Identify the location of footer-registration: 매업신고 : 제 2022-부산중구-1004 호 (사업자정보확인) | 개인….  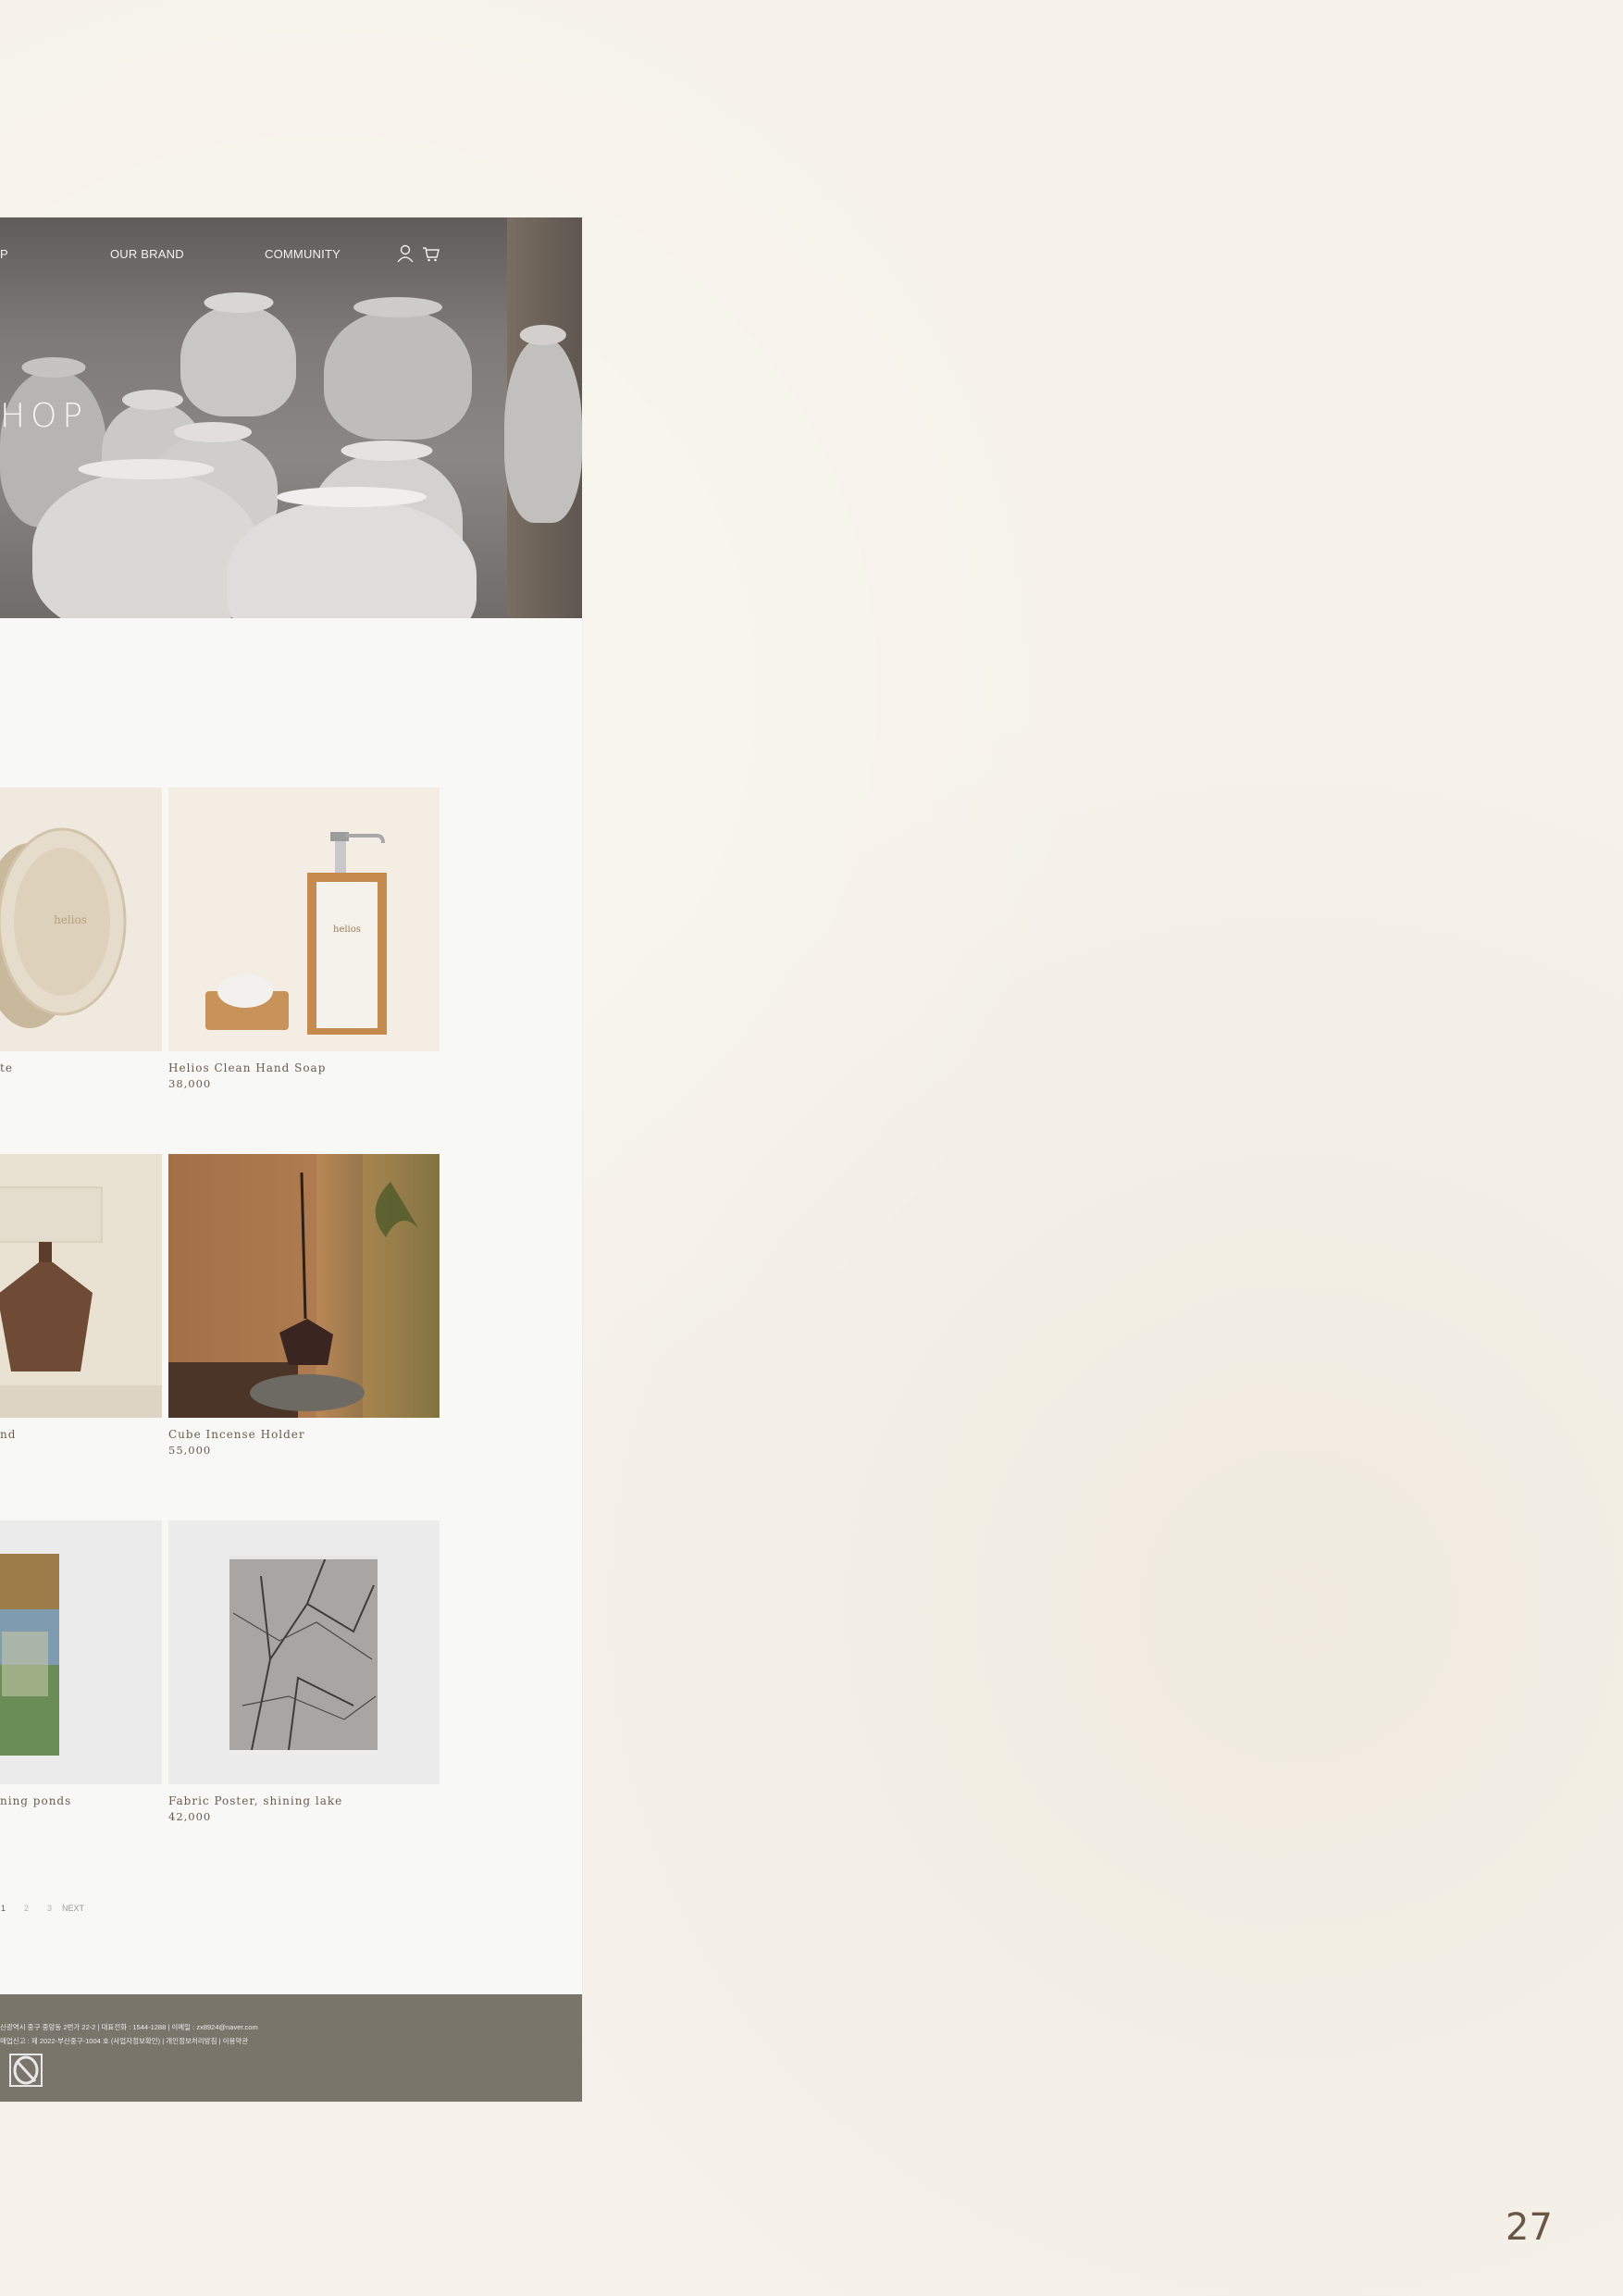
(124, 2041).